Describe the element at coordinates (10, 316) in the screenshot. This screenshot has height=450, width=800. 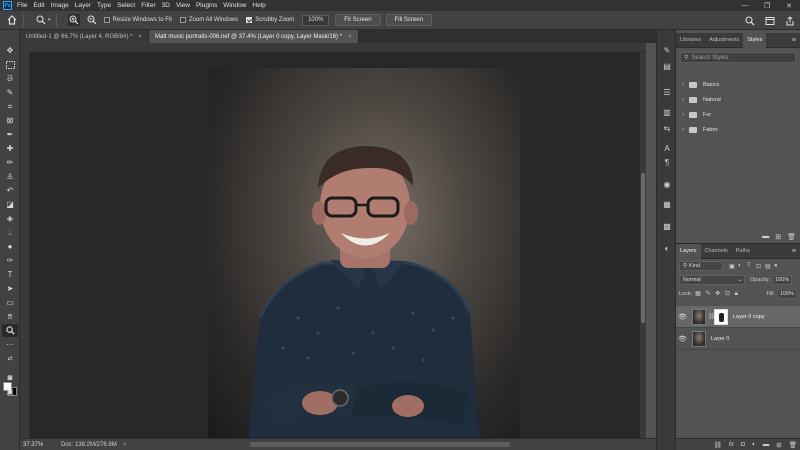
I see `hand-tool-icon: ✋︎` at that location.